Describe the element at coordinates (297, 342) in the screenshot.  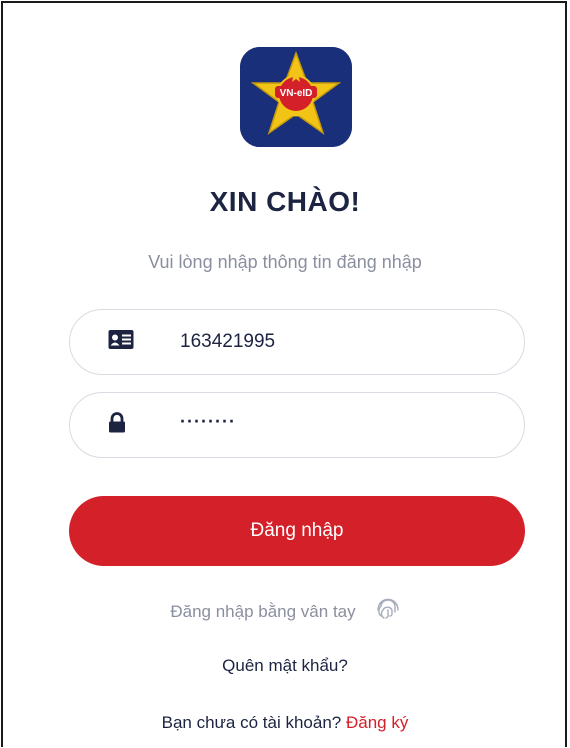
I see `id-number-field: 163421995` at that location.